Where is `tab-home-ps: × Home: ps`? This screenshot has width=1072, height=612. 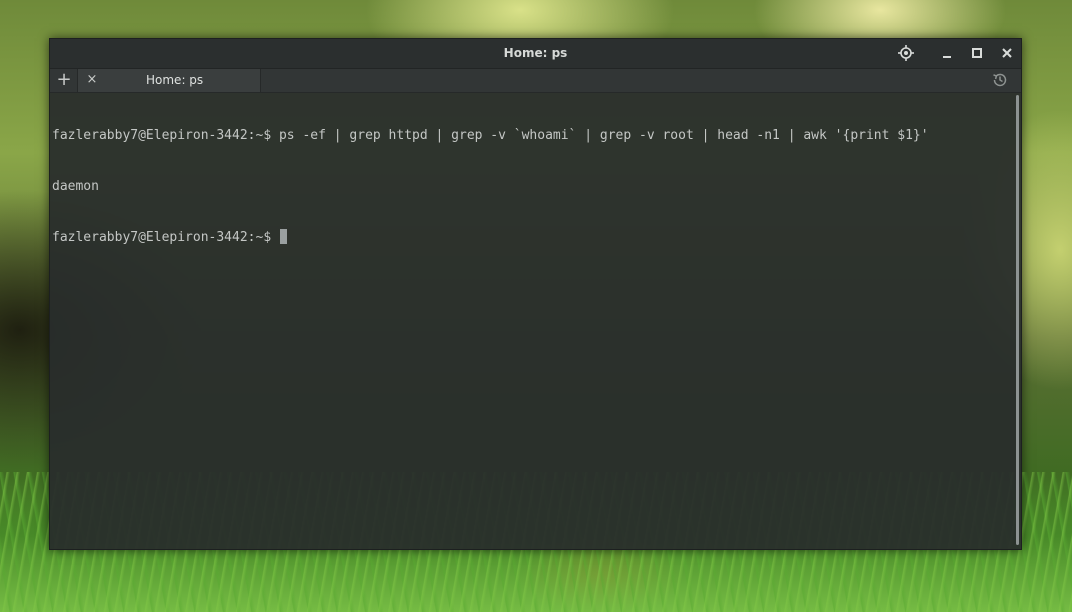 tab-home-ps: × Home: ps is located at coordinates (169, 80).